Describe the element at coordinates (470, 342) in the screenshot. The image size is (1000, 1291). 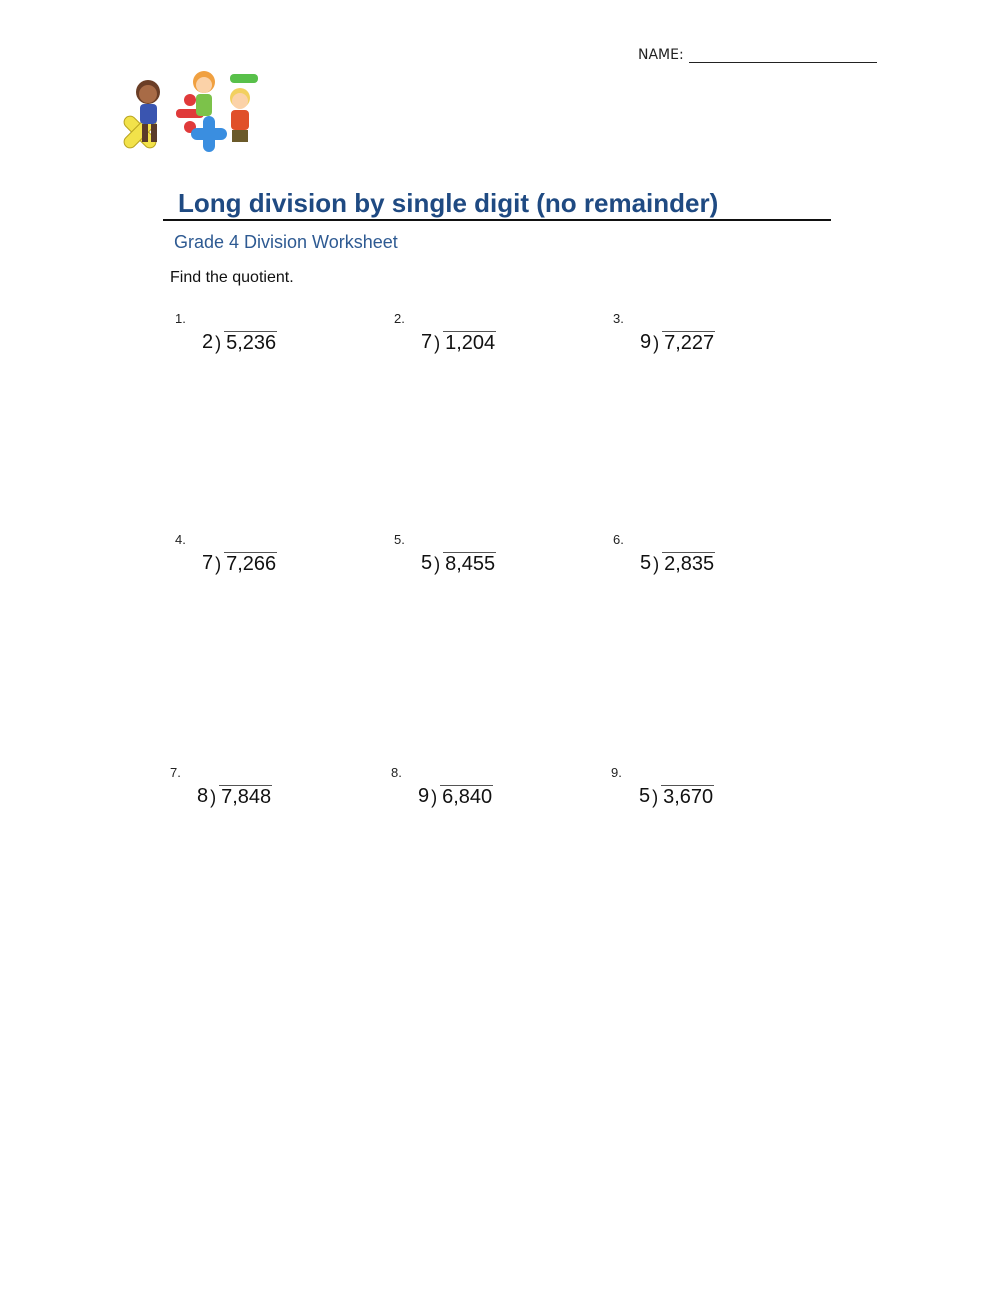
I see `dividend: 1,204` at that location.